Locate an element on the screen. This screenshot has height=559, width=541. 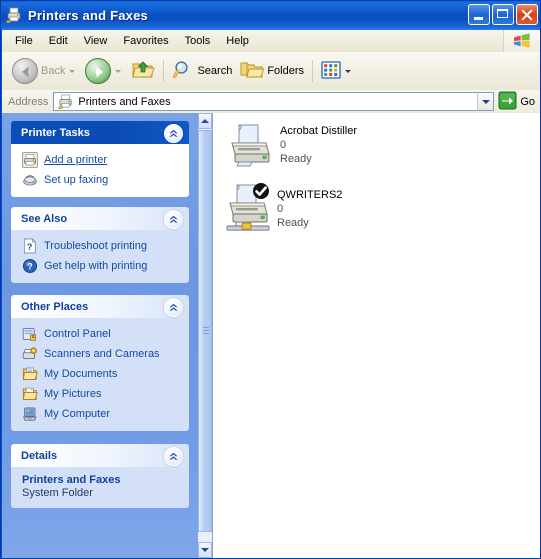
link-my-pictures: My Pictures is located at coordinates (100, 394).